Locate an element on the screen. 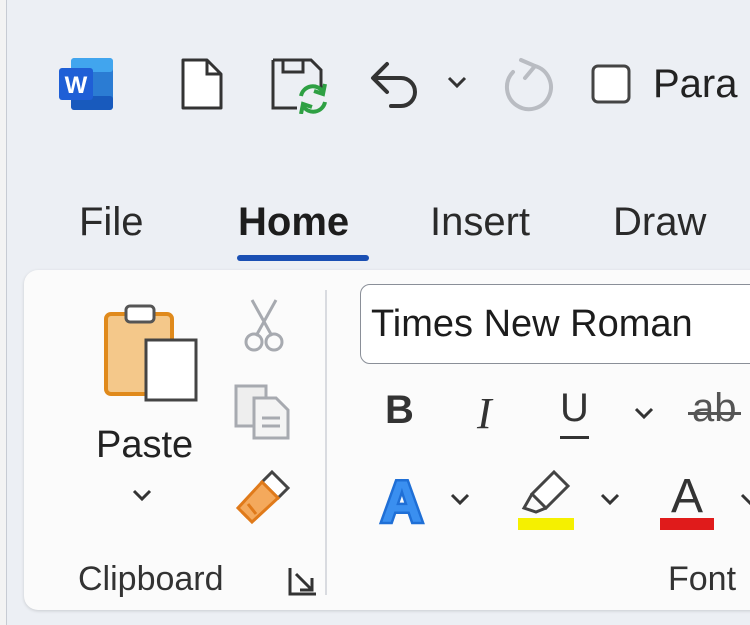 Image resolution: width=750 pixels, height=625 pixels. tab-insert: Insert is located at coordinates (480, 222).